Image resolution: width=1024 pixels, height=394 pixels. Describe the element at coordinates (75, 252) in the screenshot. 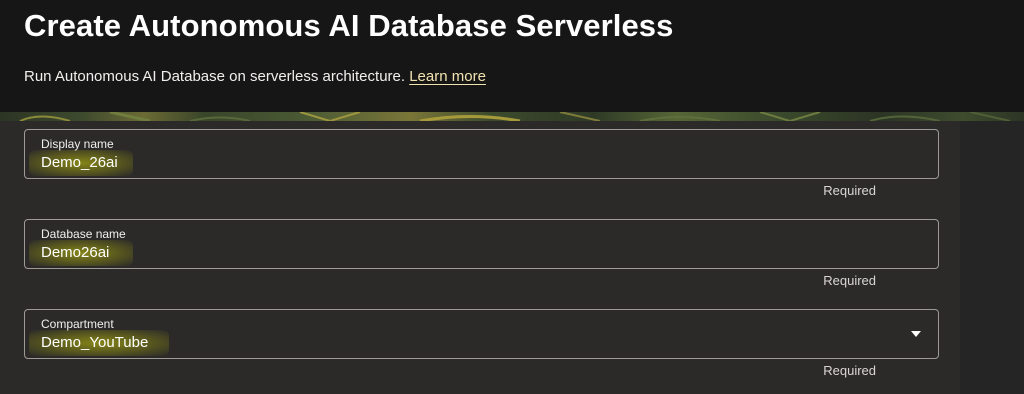

I see `database-name-input: Demo26ai` at that location.